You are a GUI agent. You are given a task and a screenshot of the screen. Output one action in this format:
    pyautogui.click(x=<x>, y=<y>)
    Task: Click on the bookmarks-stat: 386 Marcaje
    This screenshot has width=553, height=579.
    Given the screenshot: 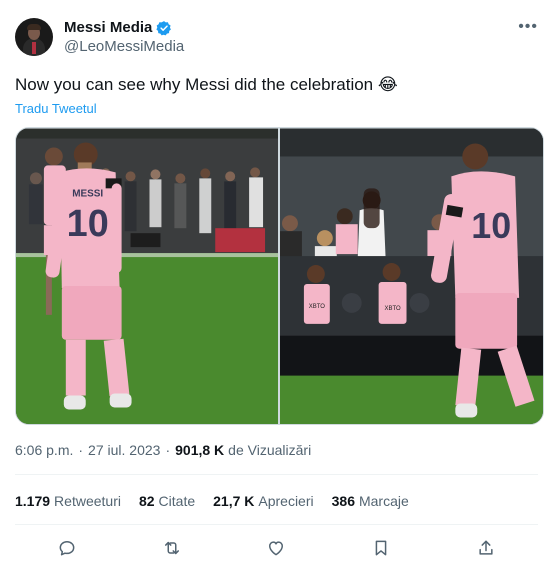 What is the action you would take?
    pyautogui.click(x=370, y=501)
    